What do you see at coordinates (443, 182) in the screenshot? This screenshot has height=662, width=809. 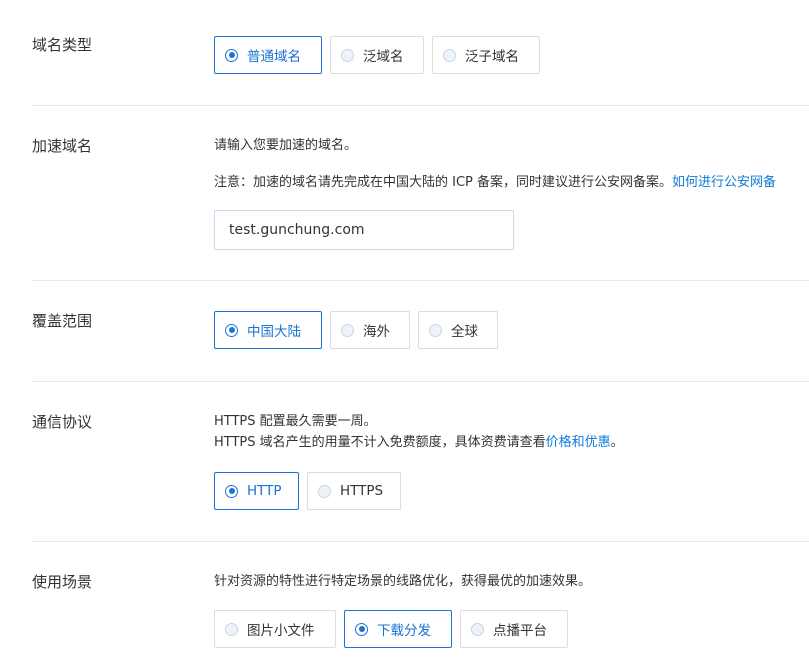 I see `icp-notice-text: 注意：加速的域名请先完成在中国大陆的 ICP 备案，同时建议进行公安网备案。` at bounding box center [443, 182].